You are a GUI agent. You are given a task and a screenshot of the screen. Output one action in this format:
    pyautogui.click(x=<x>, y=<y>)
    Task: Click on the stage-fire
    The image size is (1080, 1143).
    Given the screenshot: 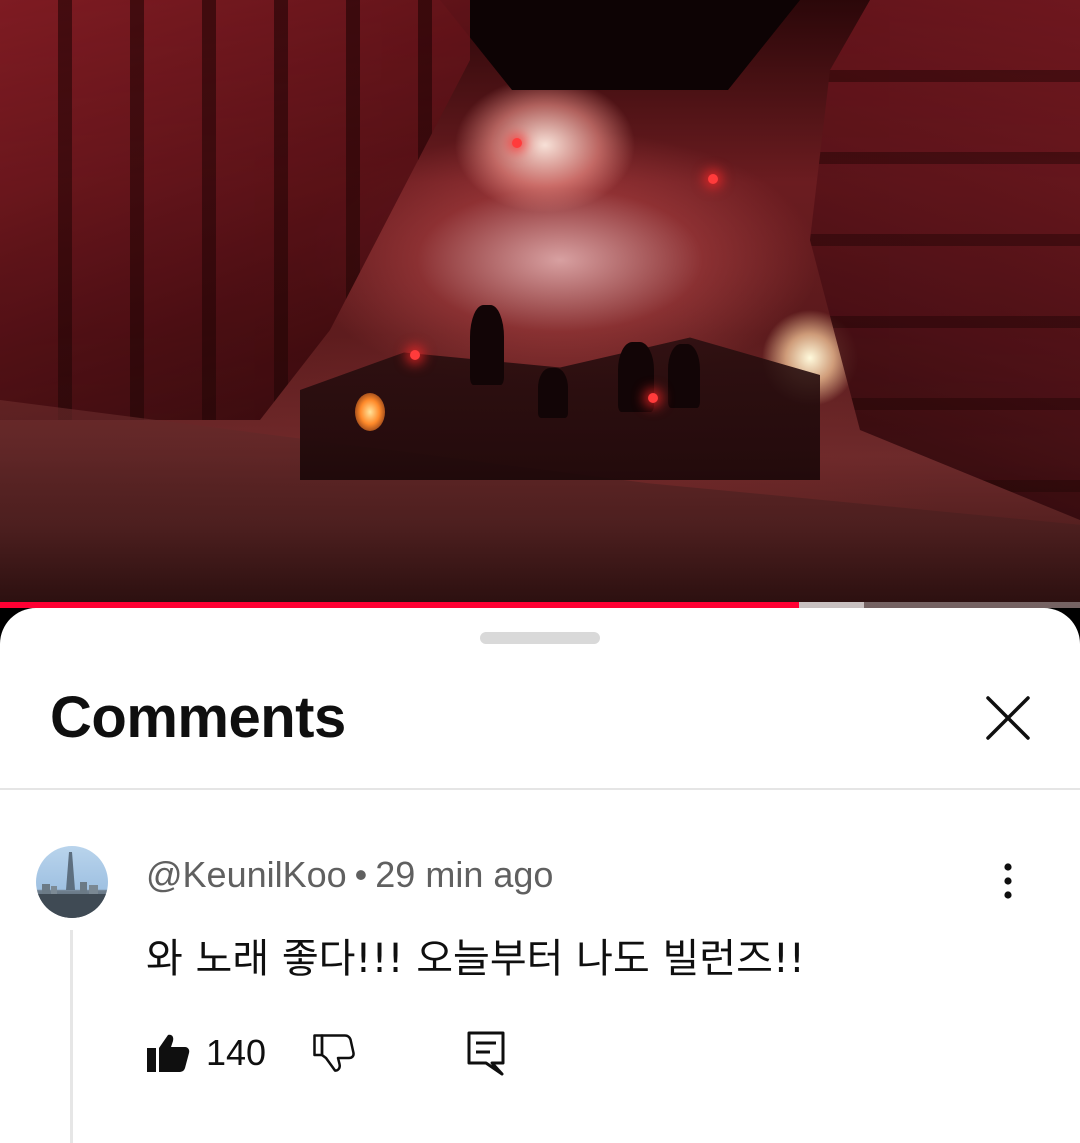 What is the action you would take?
    pyautogui.click(x=370, y=412)
    